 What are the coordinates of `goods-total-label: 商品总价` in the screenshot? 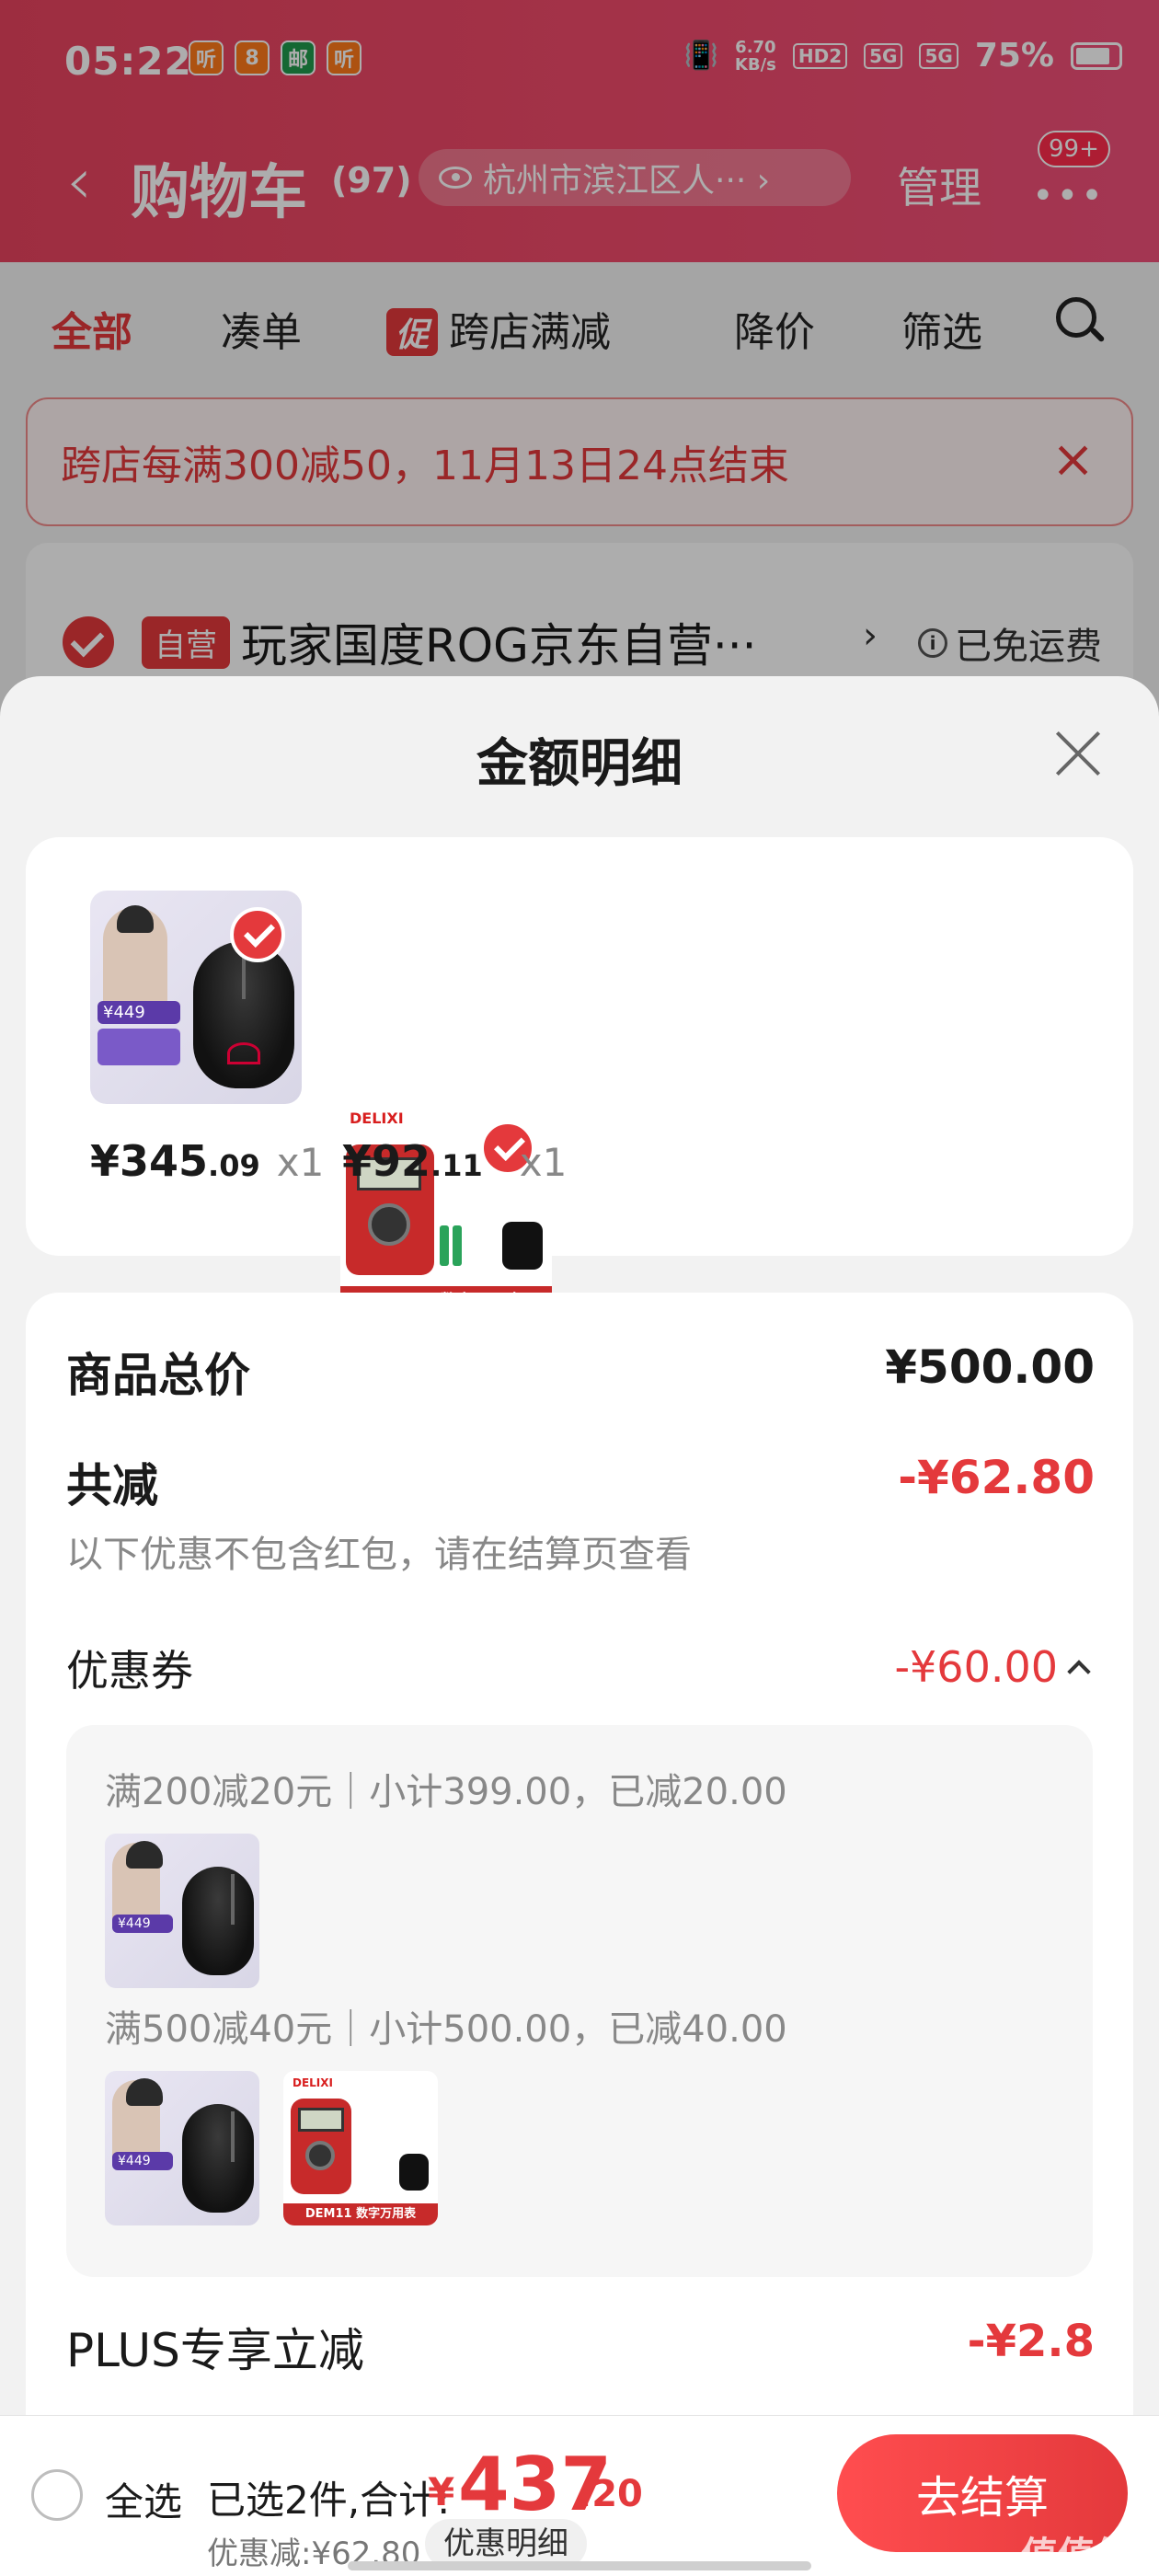 It's located at (158, 1375).